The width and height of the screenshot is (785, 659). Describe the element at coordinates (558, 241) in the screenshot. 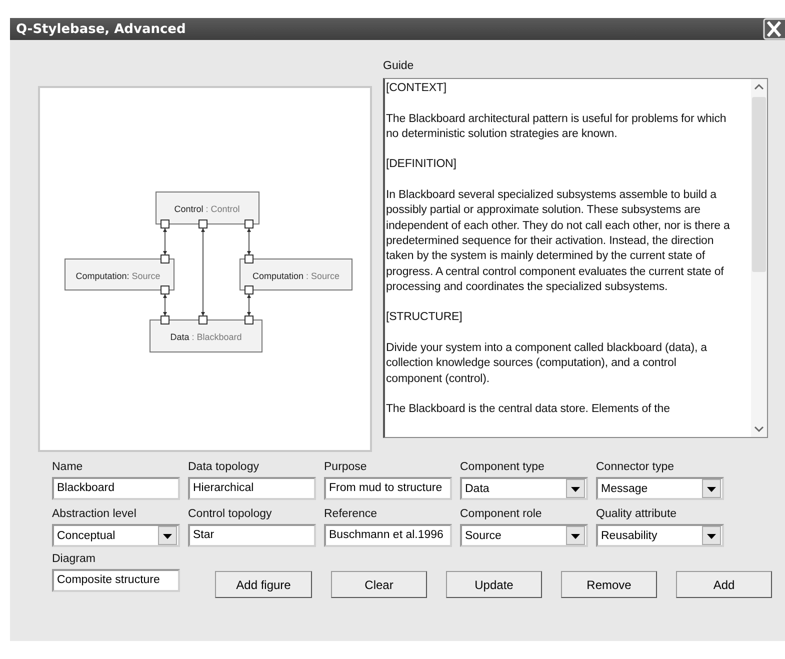

I see `guide-paragraph: In Blackboard several specialized subsystems assemble to build a possibly partial or approximate solution. These subsystems are independent of each other. They do not call each other, nor is there a predetermined sequence for their activation. Instead, the direction taken by the system is mainly determined by the current state of progress. A central control component evaluates the current state of processing and coordinates the specialized subsystems.` at that location.